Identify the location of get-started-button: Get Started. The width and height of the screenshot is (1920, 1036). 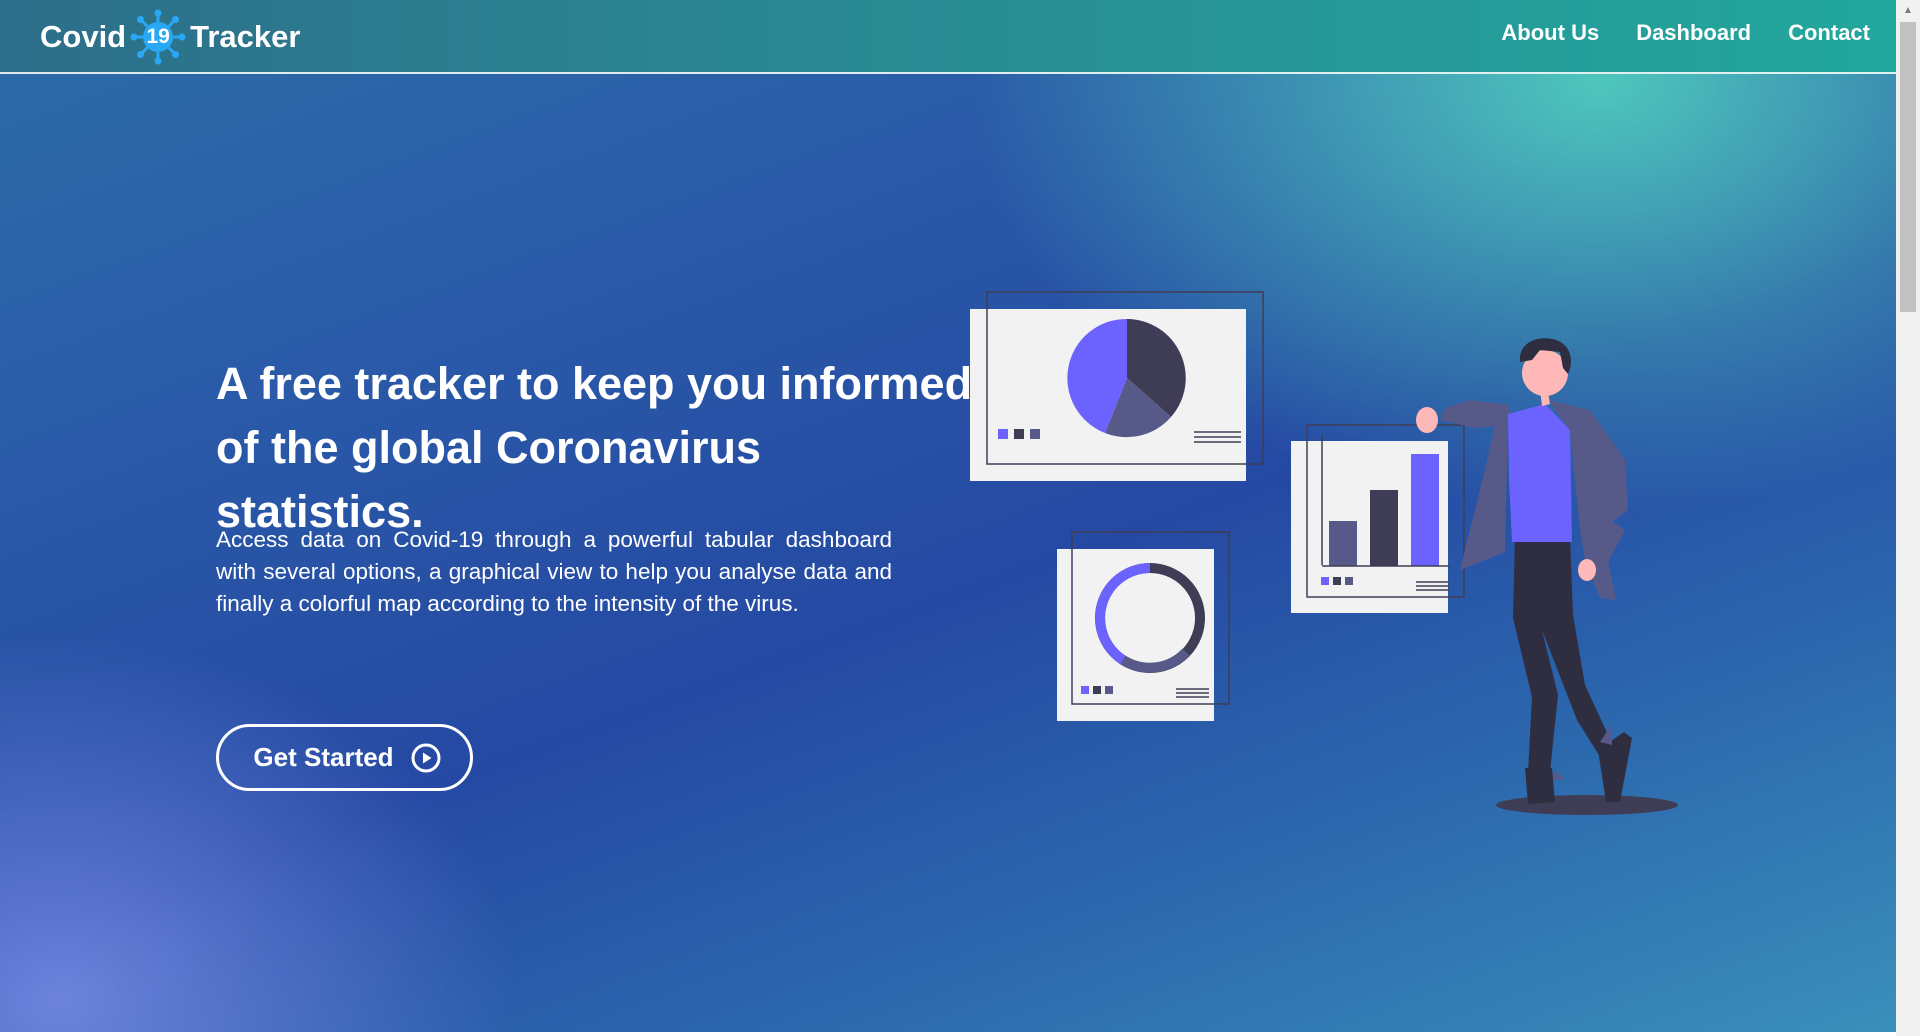
(344, 757).